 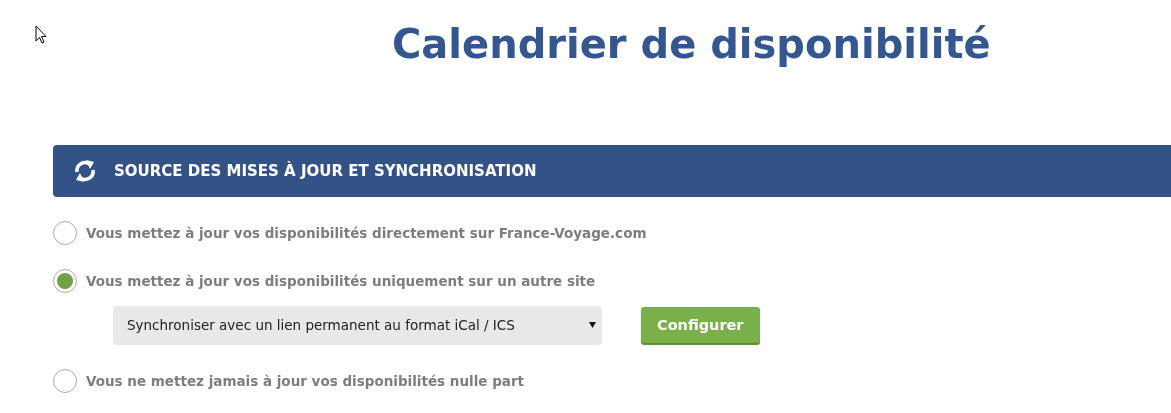 I want to click on sync-dropdown: Synchroniser avec un lien permanent au format iCal / ICS, so click(x=357, y=325).